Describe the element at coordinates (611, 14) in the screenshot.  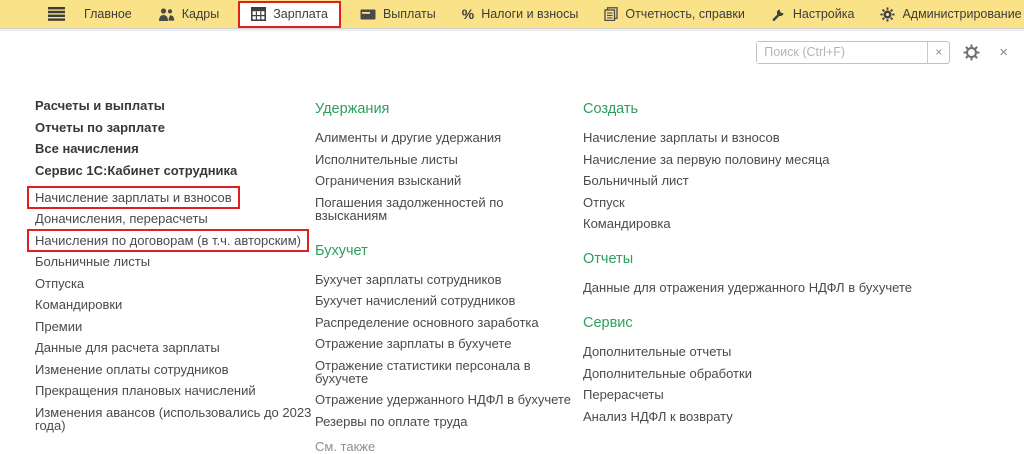
I see `report-icon` at that location.